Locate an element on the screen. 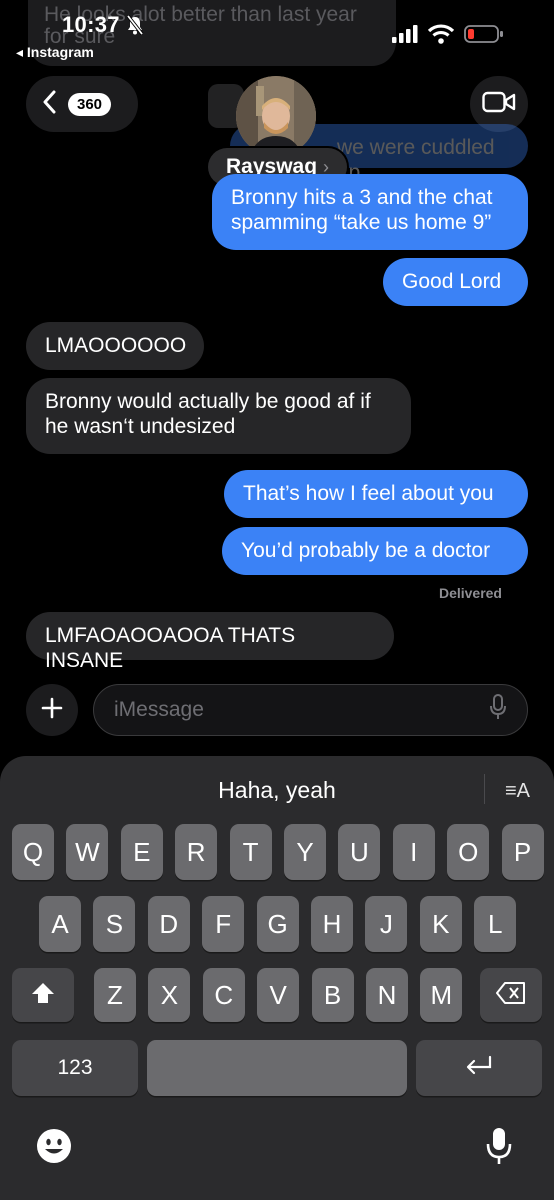 This screenshot has width=554, height=1200. space-key is located at coordinates (277, 1068).